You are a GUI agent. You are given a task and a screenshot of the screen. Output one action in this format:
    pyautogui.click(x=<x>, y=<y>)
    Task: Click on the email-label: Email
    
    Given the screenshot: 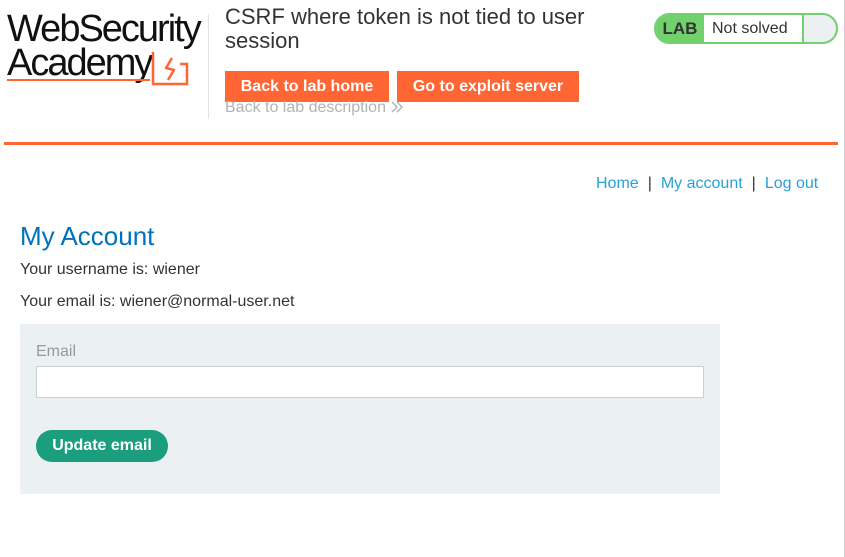 What is the action you would take?
    pyautogui.click(x=56, y=351)
    